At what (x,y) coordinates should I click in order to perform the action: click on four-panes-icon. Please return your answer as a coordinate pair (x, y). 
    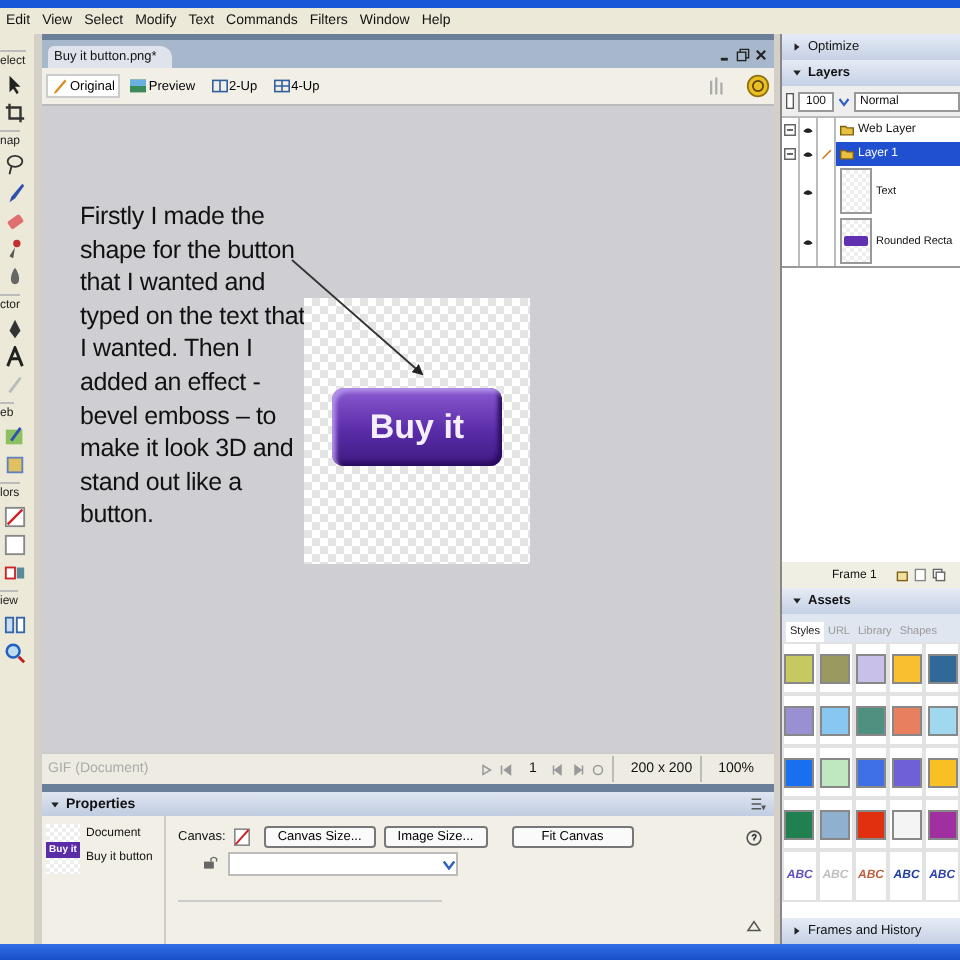
    Looking at the image, I should click on (281, 86).